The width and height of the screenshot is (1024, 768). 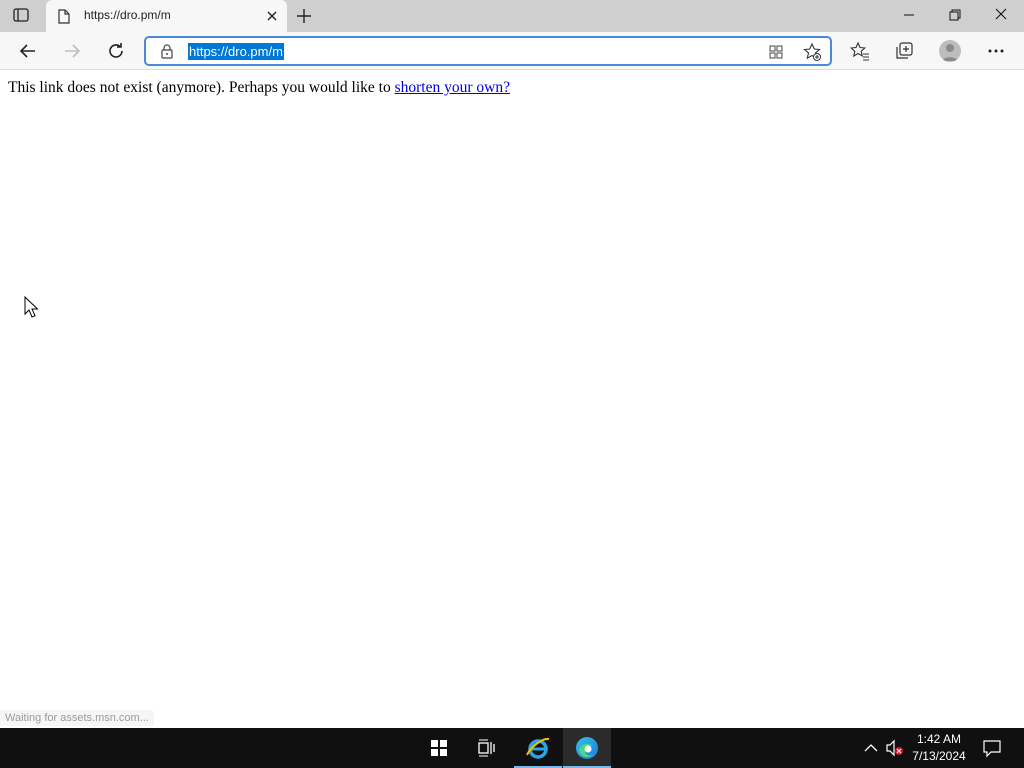 What do you see at coordinates (996, 51) in the screenshot?
I see `more-icon` at bounding box center [996, 51].